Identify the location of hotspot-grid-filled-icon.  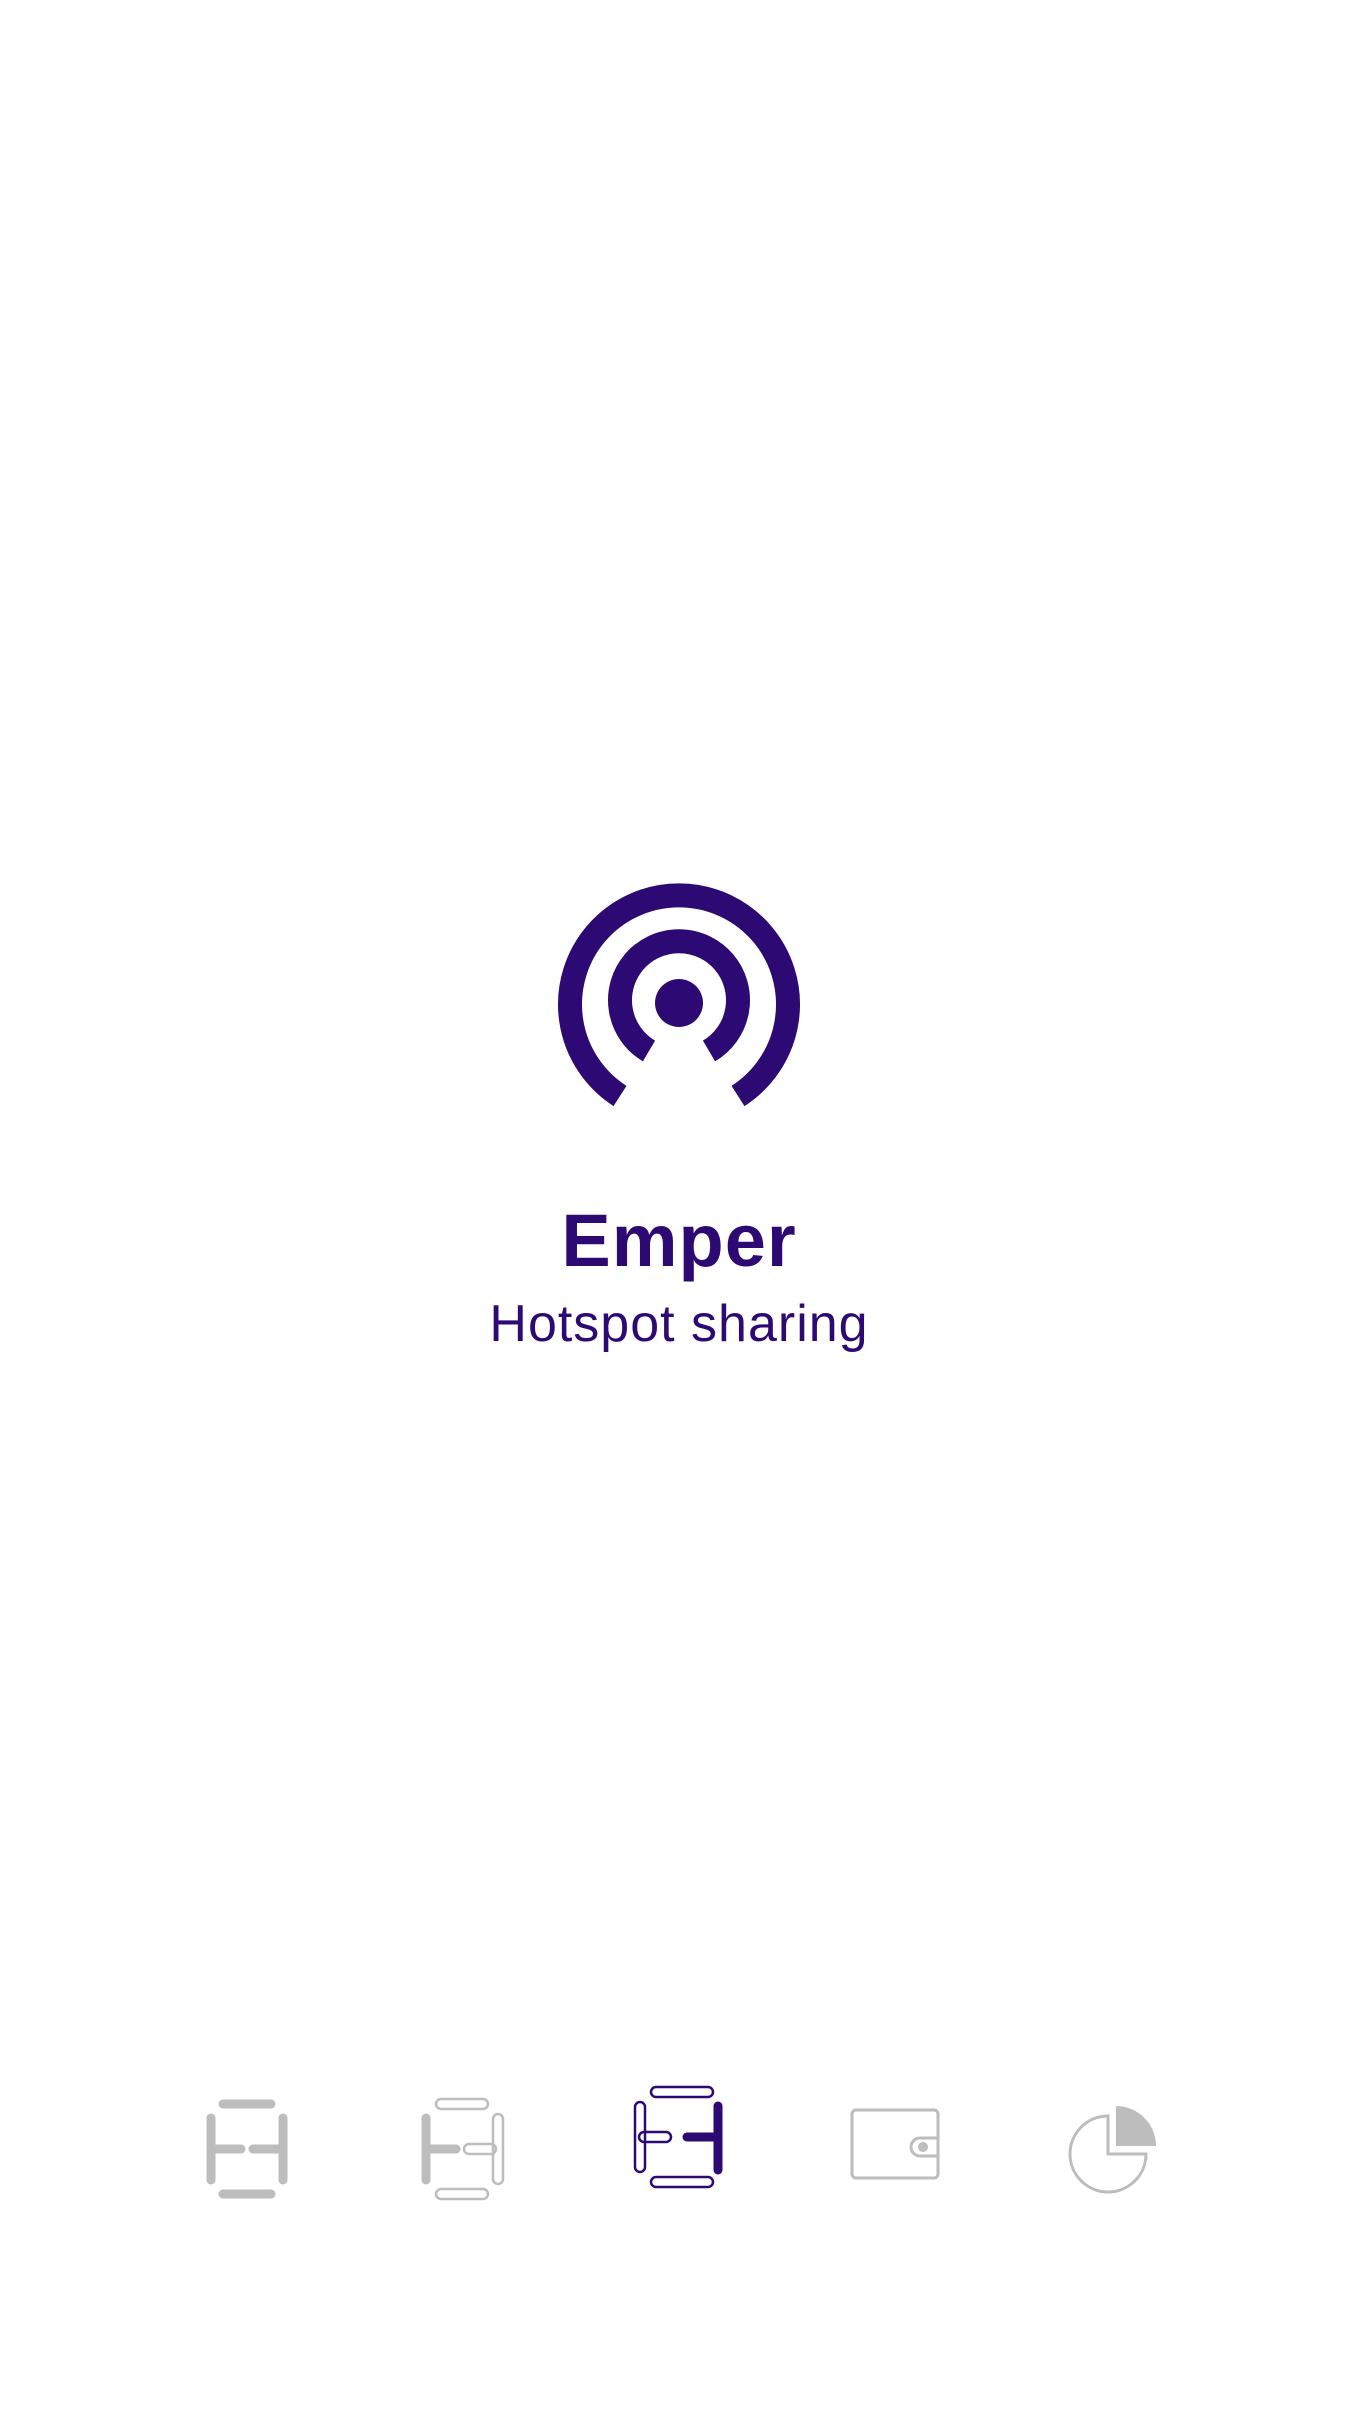
(247, 2149).